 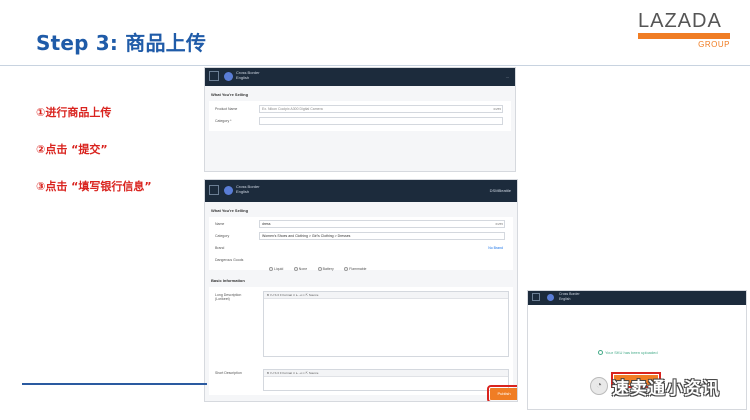 I want to click on radio-label: Liquid, so click(x=279, y=269).